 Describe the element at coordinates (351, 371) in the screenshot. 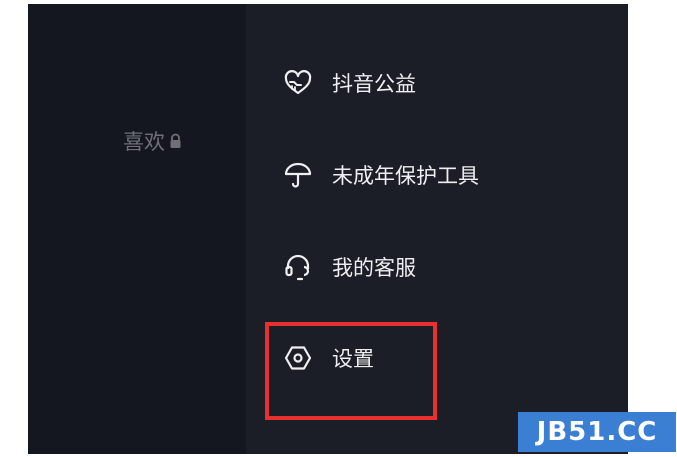

I see `settings-highlight-box` at that location.